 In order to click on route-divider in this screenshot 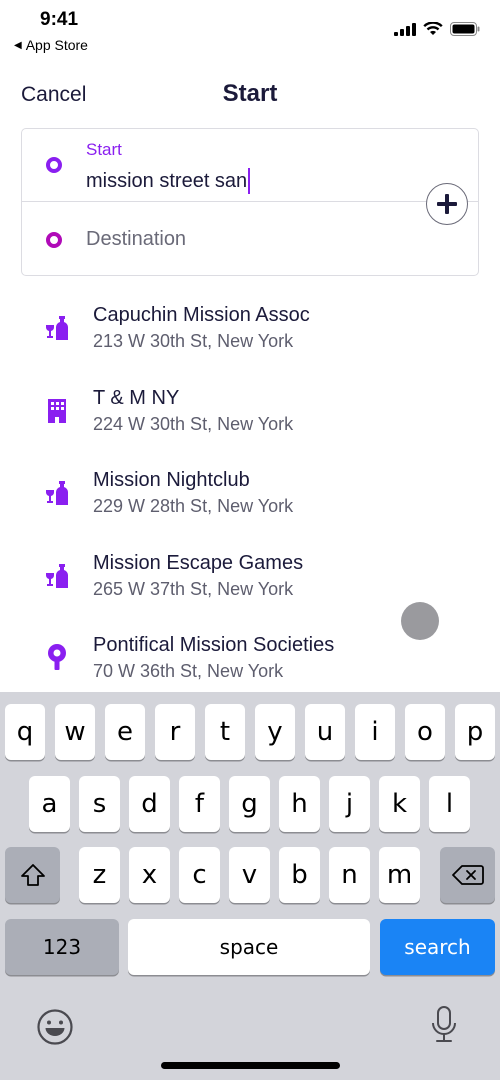, I will do `click(250, 201)`.